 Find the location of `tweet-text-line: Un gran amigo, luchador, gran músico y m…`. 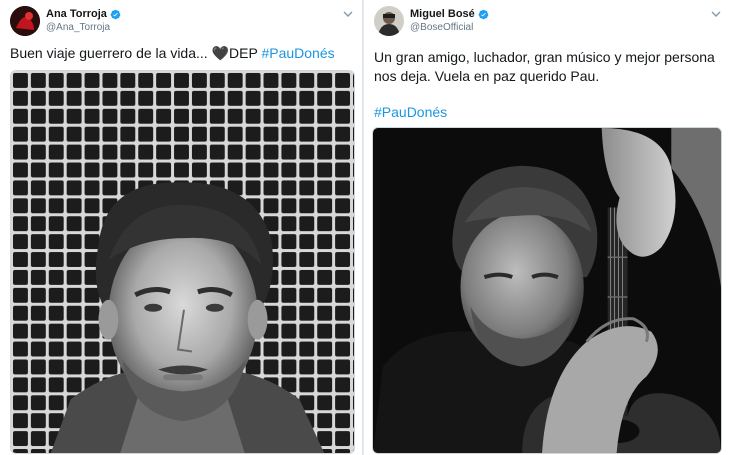

tweet-text-line: Un gran amigo, luchador, gran músico y m… is located at coordinates (544, 57).